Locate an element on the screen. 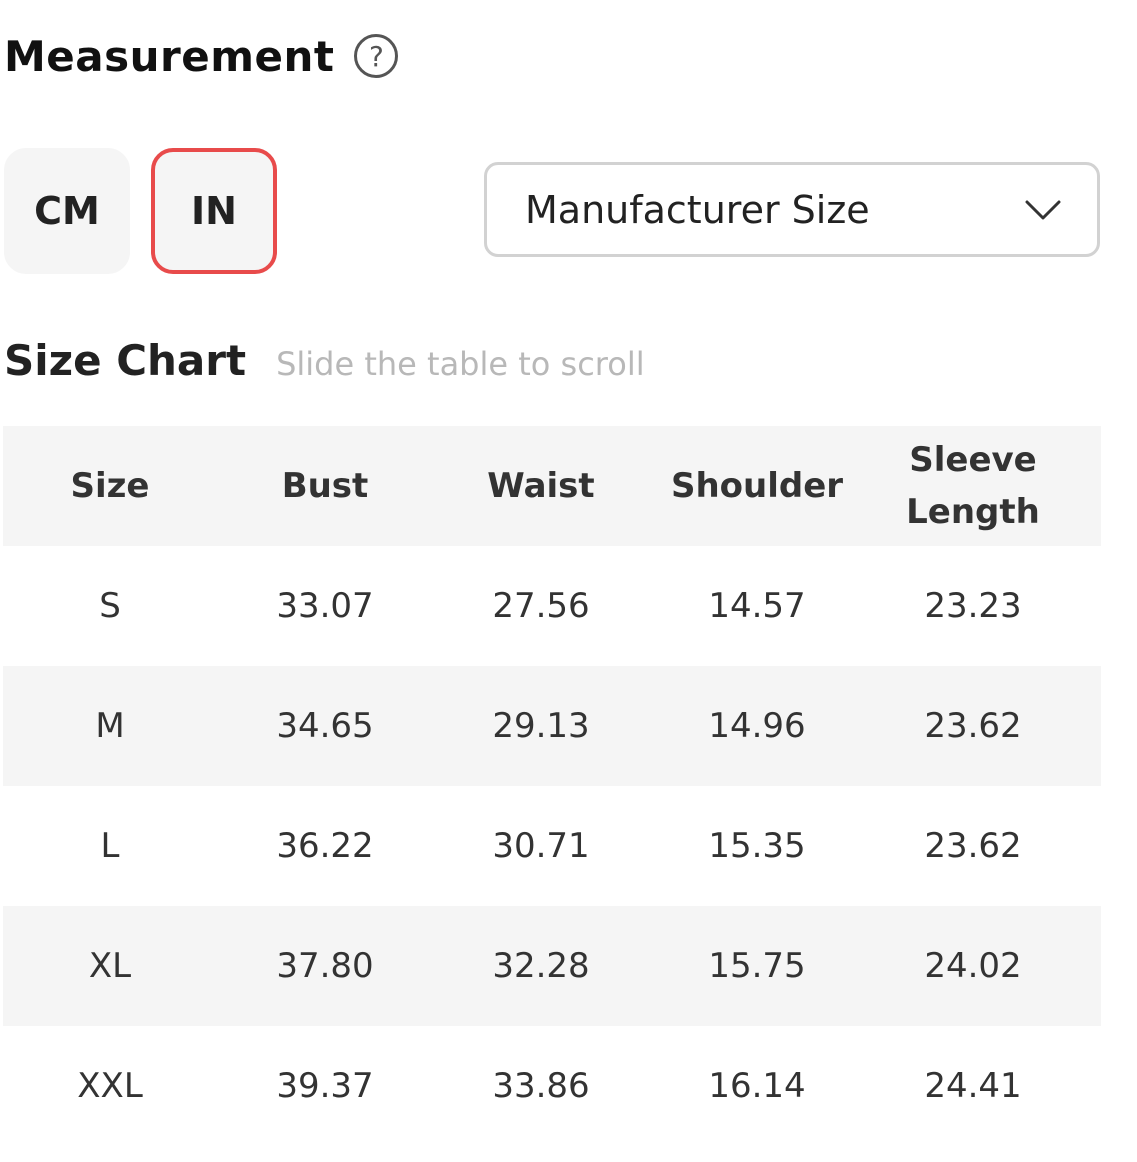 Image resolution: width=1137 pixels, height=1162 pixels. size-cell: L is located at coordinates (110, 846).